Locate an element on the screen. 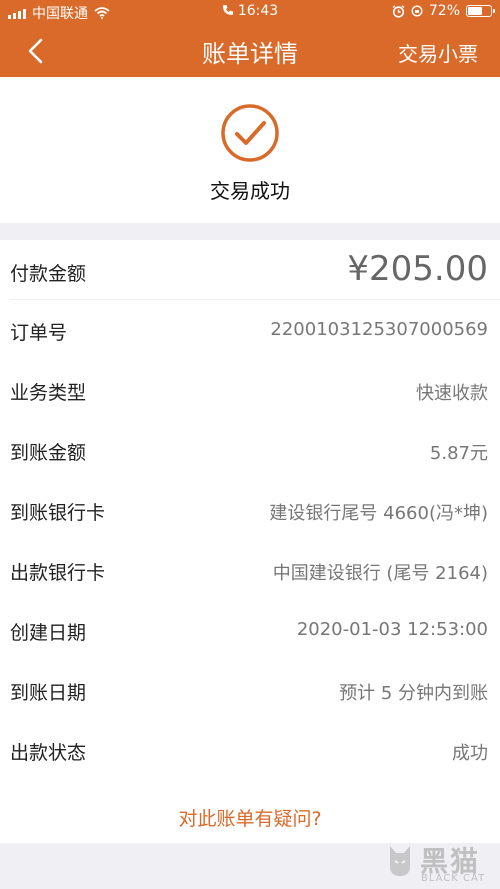 The width and height of the screenshot is (500, 889). receipt-button: 交易小票 is located at coordinates (438, 52).